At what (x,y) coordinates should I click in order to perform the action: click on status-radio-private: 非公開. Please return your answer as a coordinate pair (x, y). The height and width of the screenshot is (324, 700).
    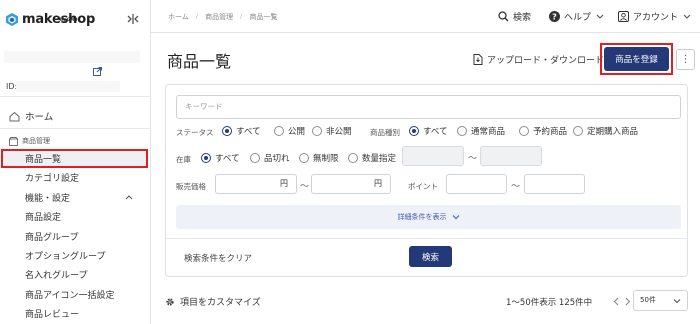
    Looking at the image, I should click on (332, 131).